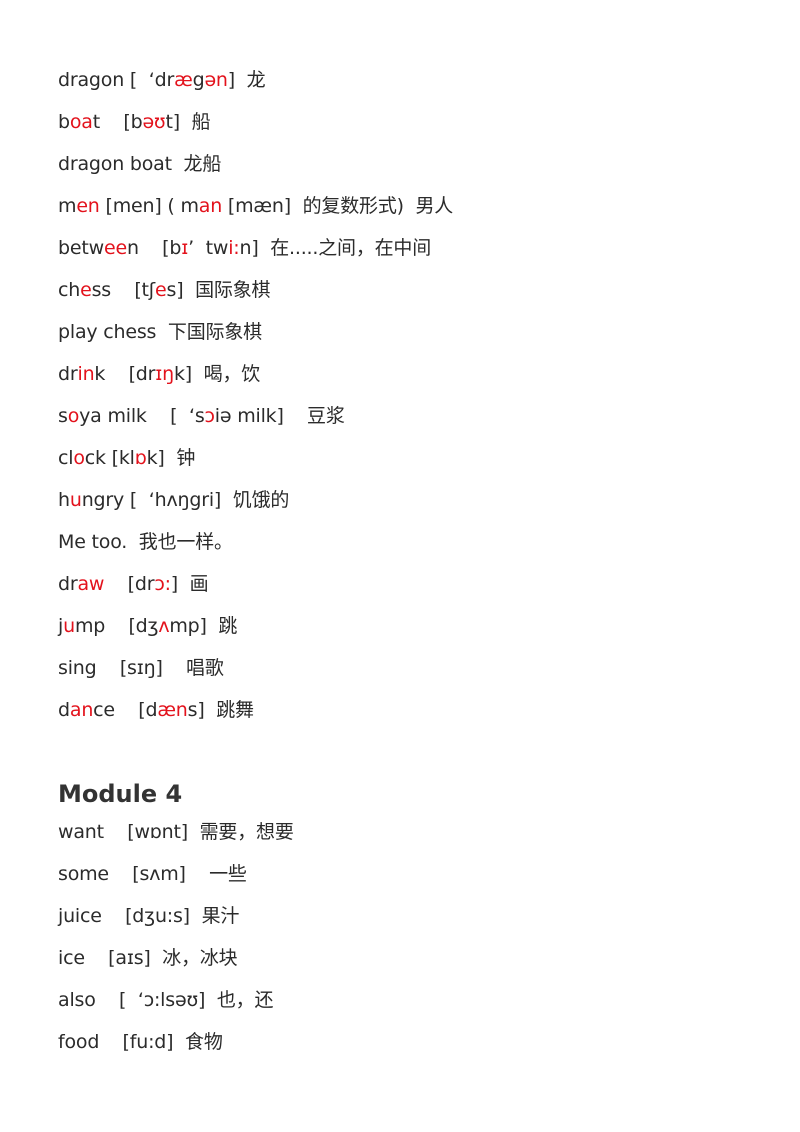  I want to click on vocab-entry-men: men [men] ( man [mæn] 的复数形式) 男人, so click(409, 211).